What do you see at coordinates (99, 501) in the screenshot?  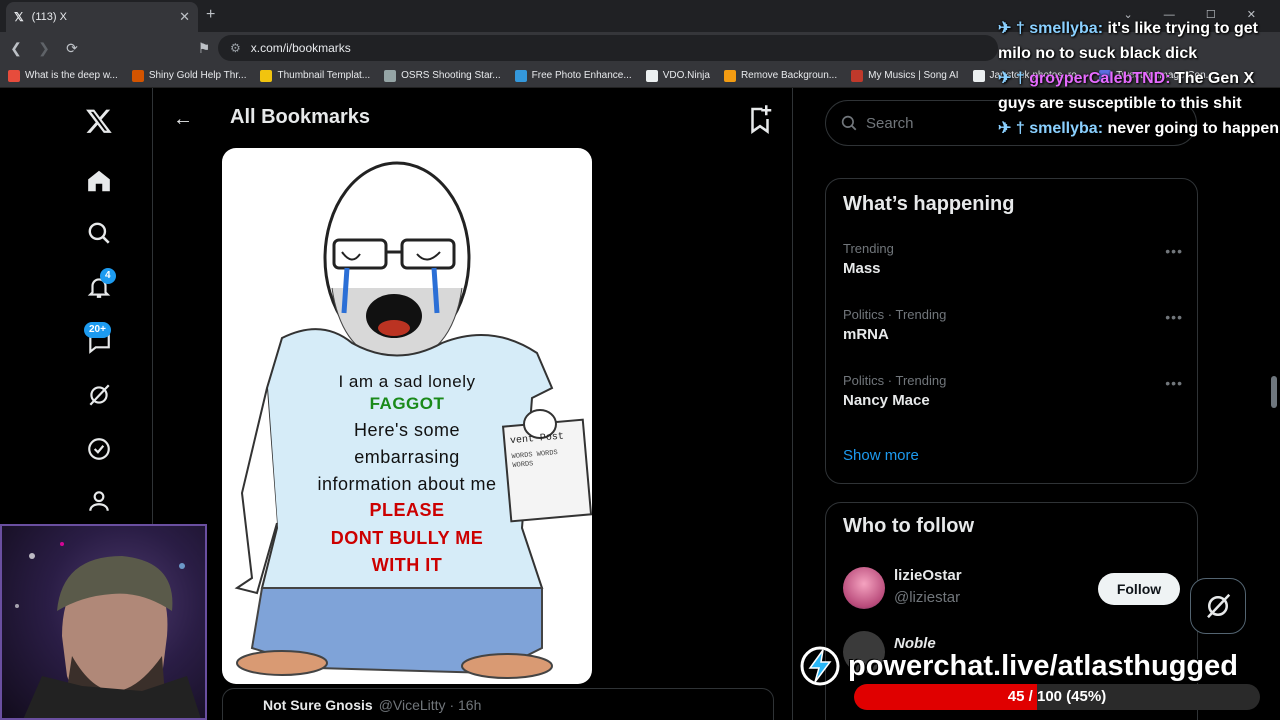 I see `profile-icon` at bounding box center [99, 501].